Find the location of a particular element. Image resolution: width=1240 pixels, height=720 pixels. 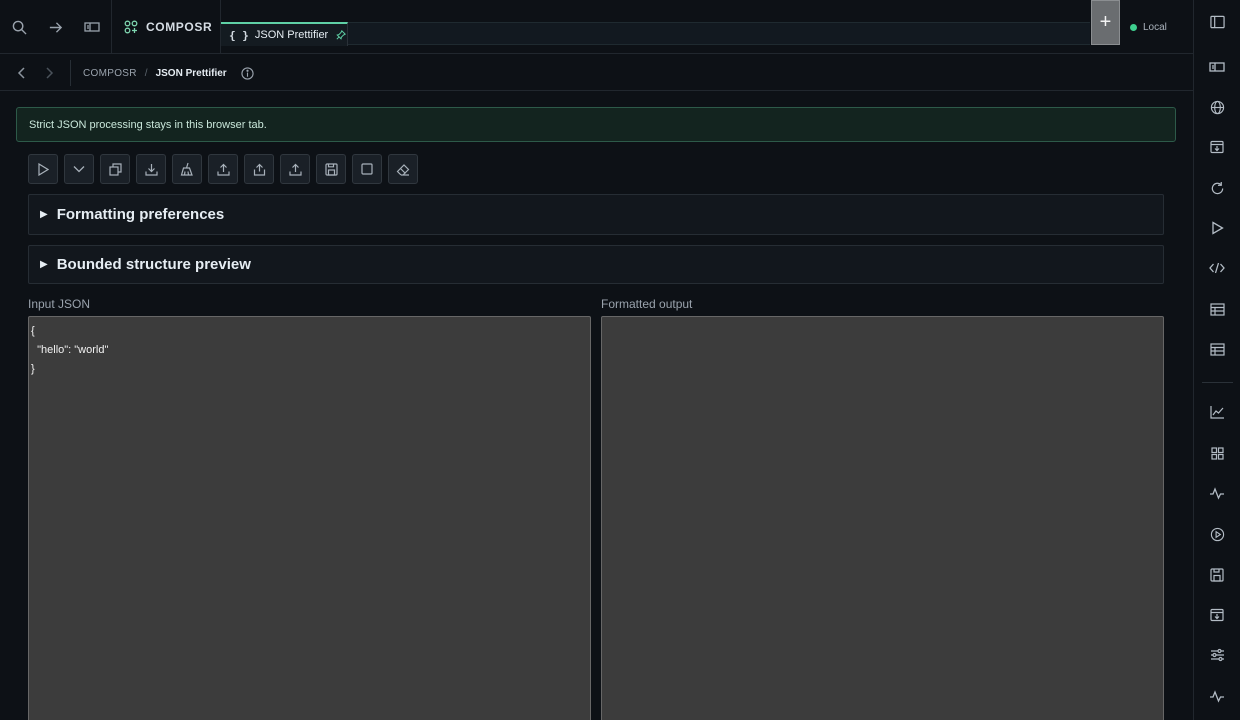

clear-button is located at coordinates (403, 169).